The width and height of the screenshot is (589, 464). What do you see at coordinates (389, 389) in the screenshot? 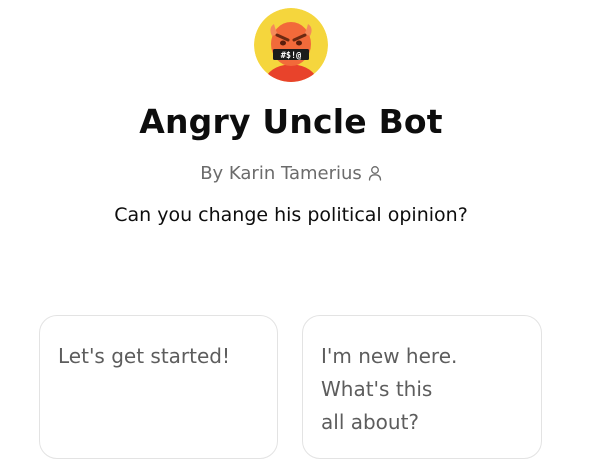
I see `starter-label: I'm new here. What's this all about?` at bounding box center [389, 389].